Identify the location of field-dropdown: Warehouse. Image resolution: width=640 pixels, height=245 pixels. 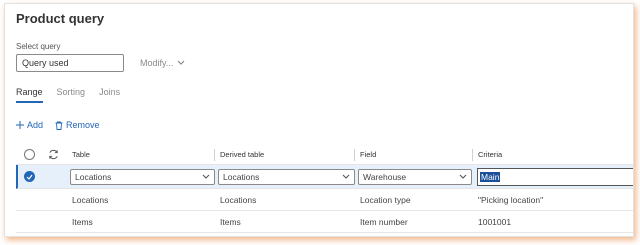
(415, 176).